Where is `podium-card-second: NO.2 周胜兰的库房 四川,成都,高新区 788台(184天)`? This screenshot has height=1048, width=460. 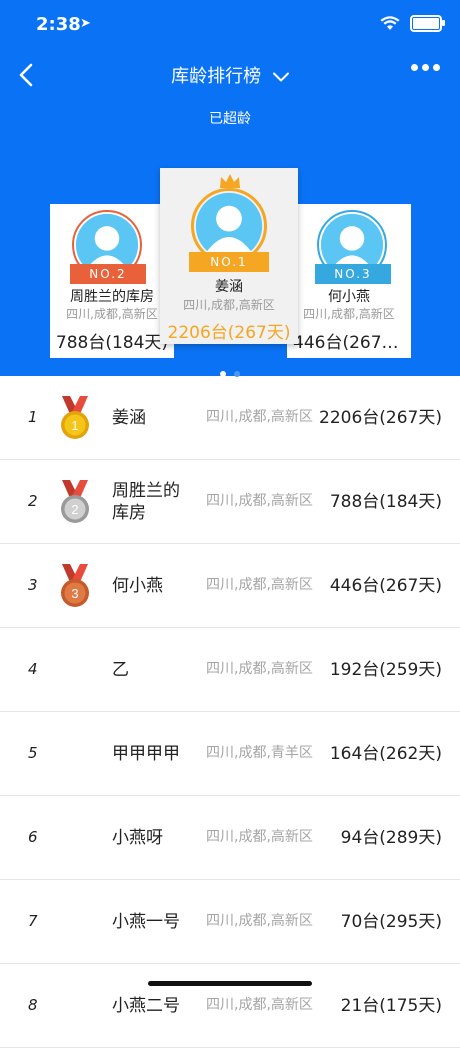
podium-card-second: NO.2 周胜兰的库房 四川,成都,高新区 788台(184天) is located at coordinates (112, 281).